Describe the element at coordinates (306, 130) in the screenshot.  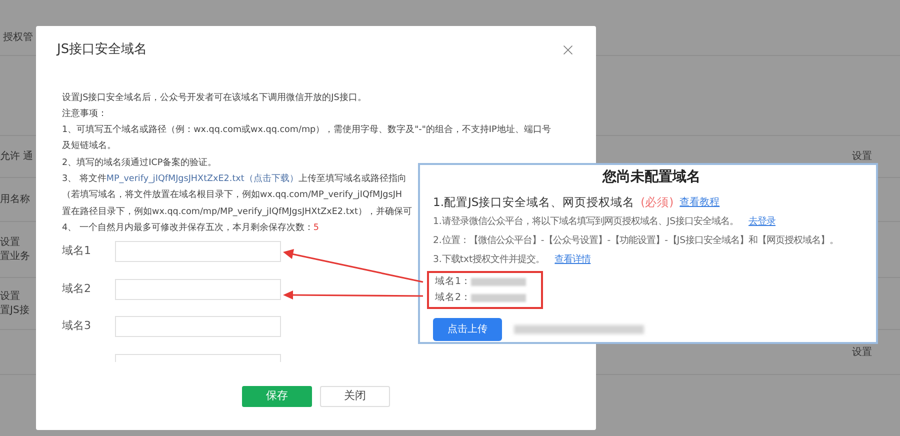
I see `notice-text: 1、可填写五个域名或路径（例：wx.qq.com或wx.qq.com/mp），需使用字母、数字及"-"的组合，不支持IP地址、端口号` at that location.